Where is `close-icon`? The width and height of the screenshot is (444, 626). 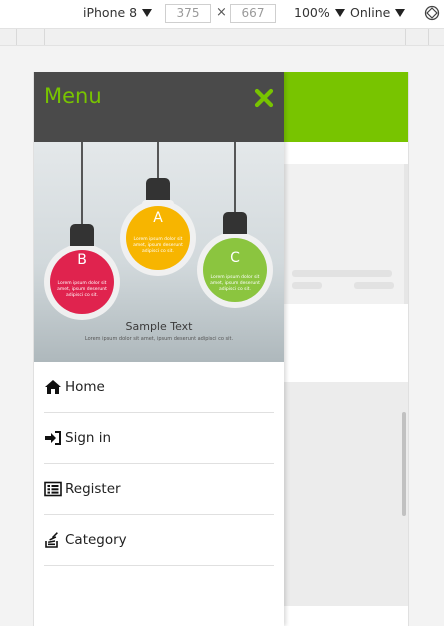 close-icon is located at coordinates (264, 98).